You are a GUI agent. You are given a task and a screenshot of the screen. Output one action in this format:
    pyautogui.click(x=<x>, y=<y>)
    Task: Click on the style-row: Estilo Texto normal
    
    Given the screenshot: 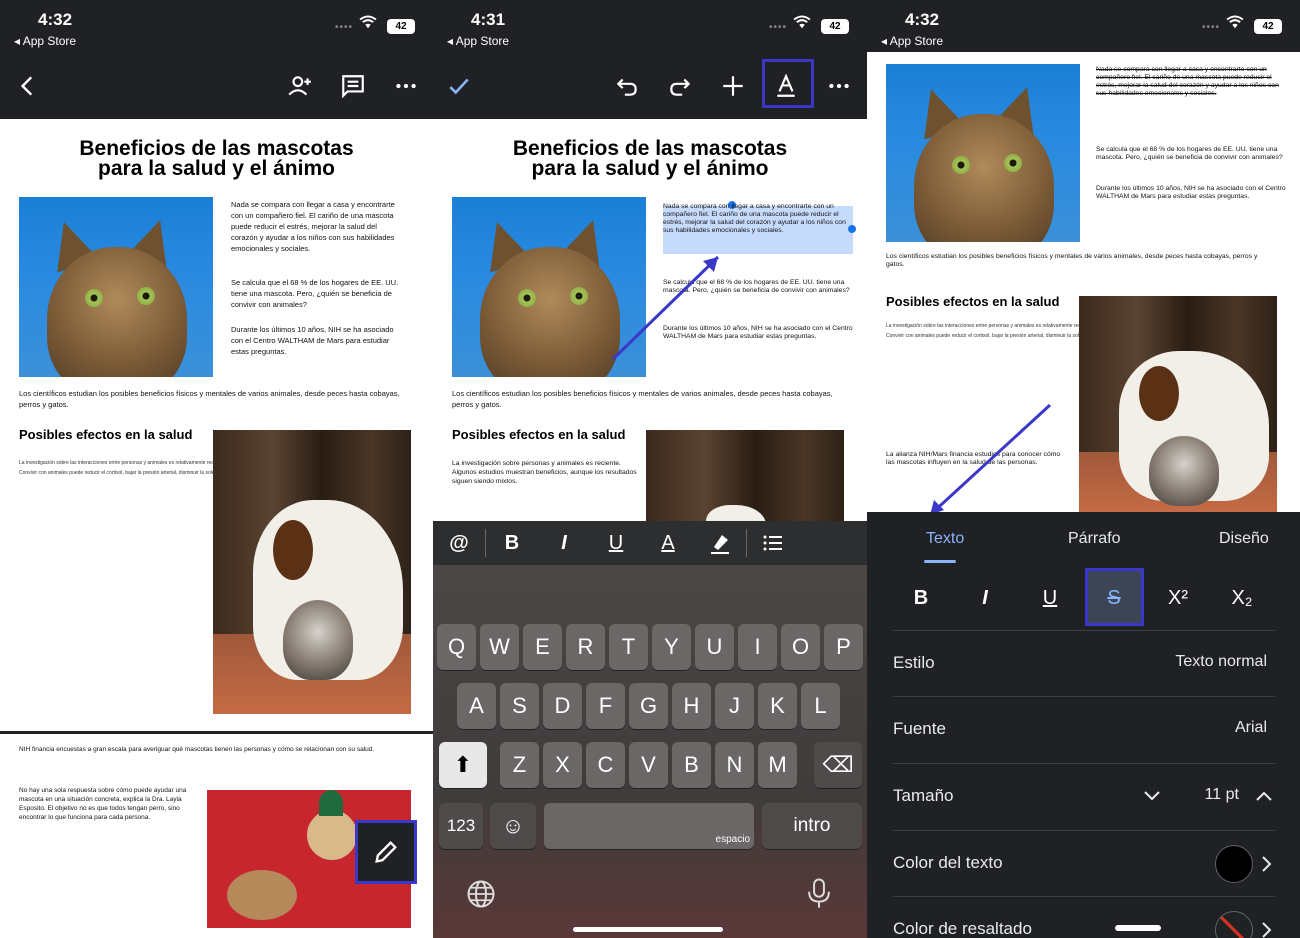 What is the action you would take?
    pyautogui.click(x=1084, y=663)
    